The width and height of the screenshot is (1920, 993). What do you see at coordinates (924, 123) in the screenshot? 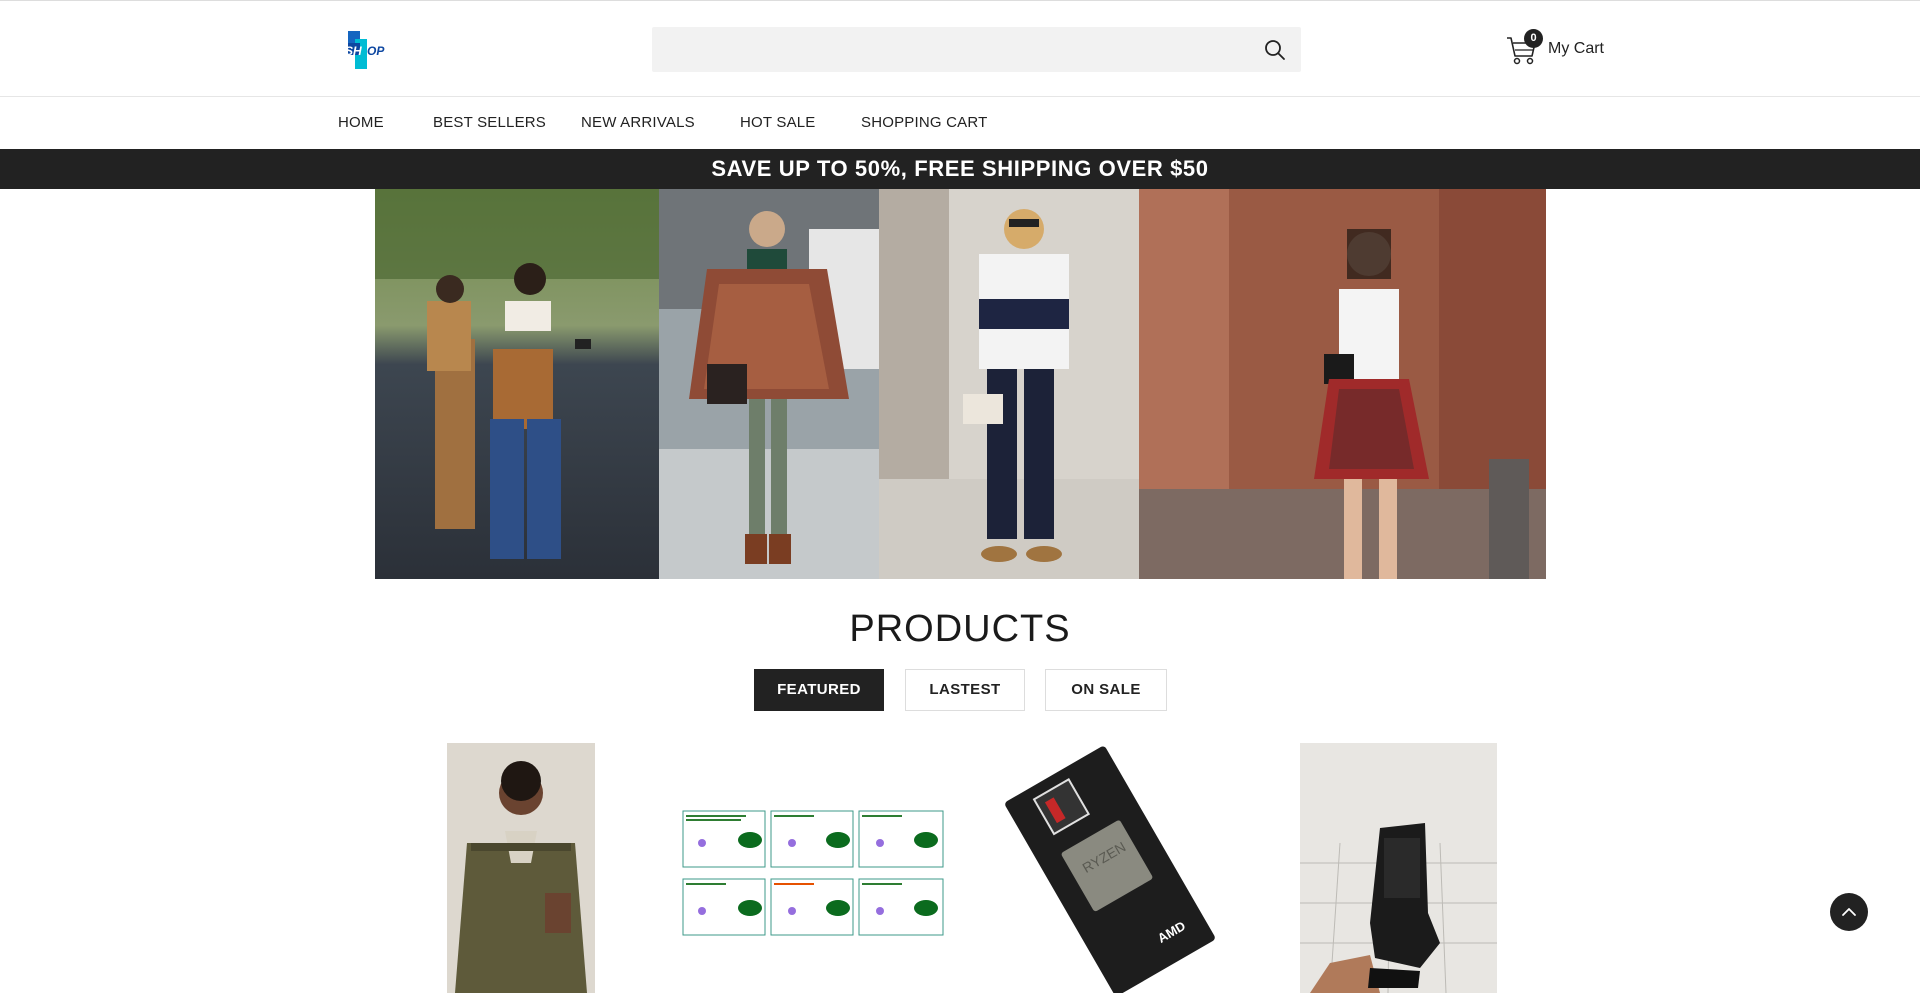
I see `nav-item-shopping-cart: SHOPPING CART` at bounding box center [924, 123].